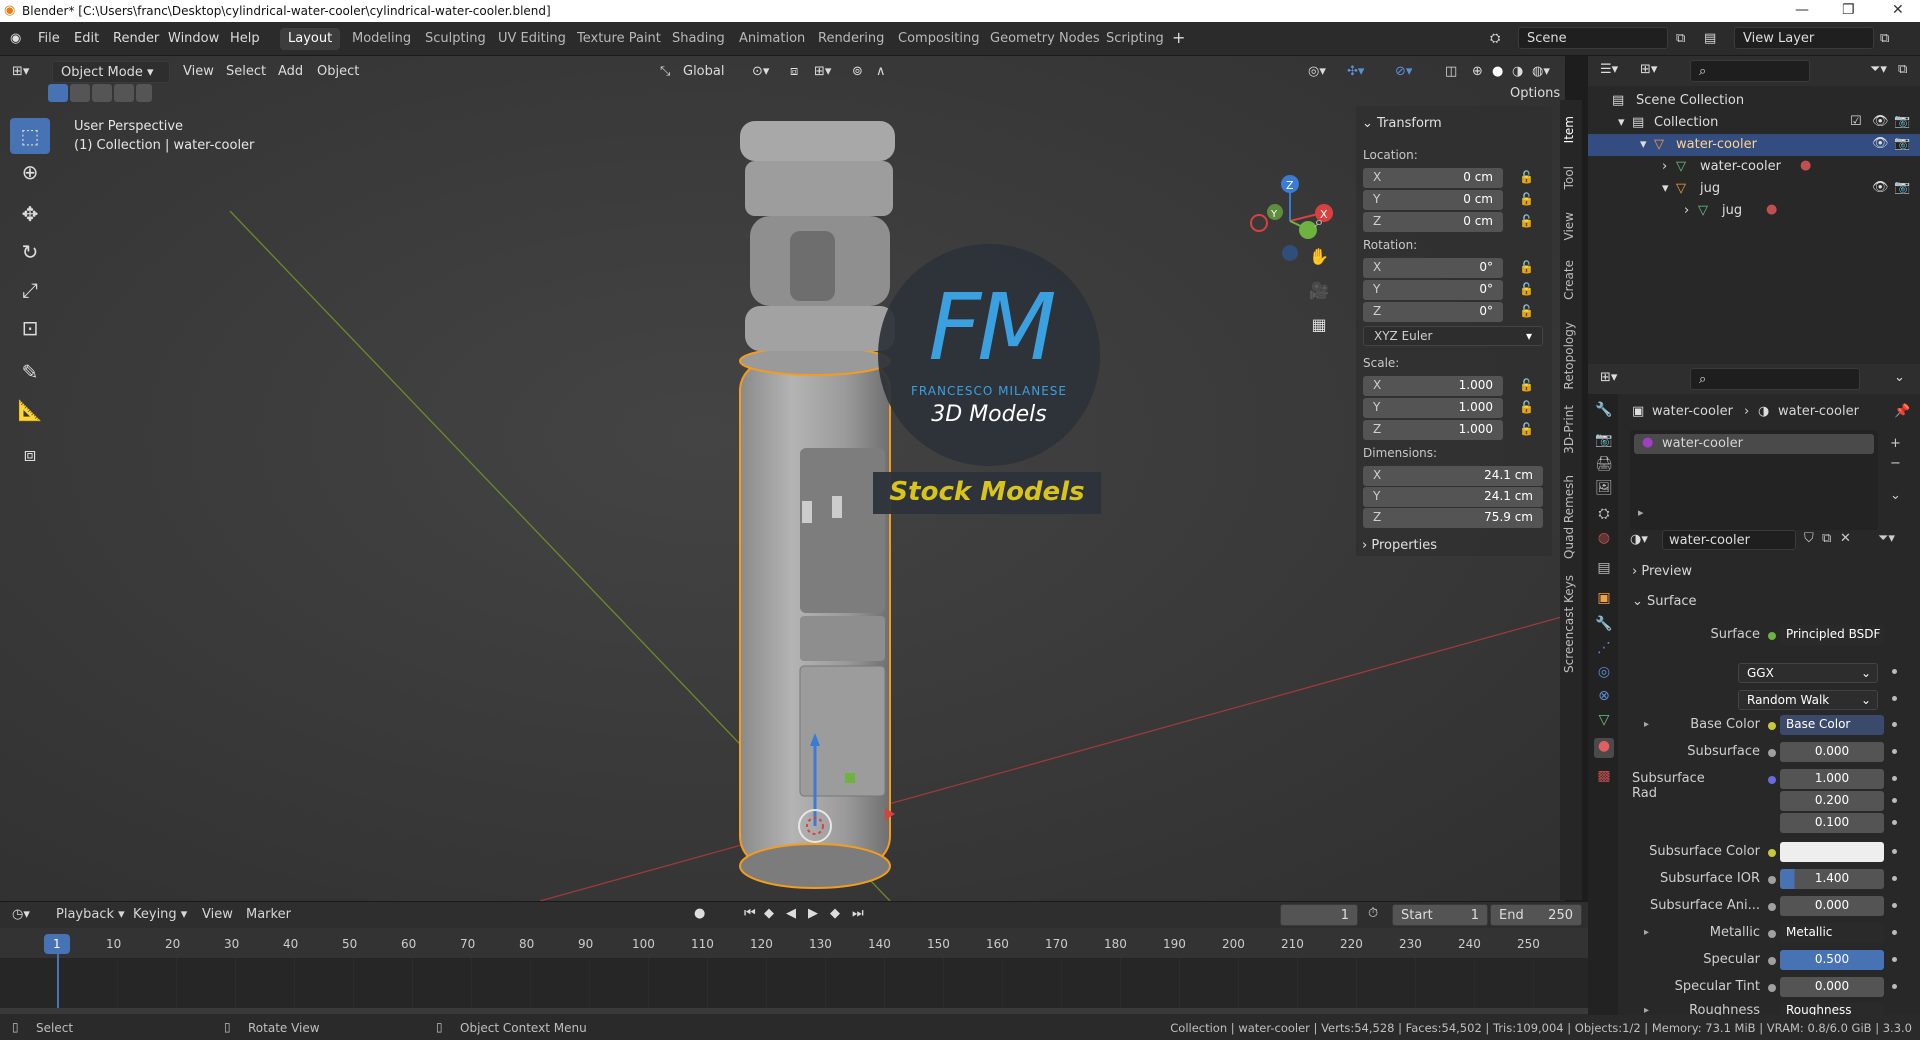 This screenshot has width=1920, height=1040. I want to click on proportional-edit-icon: ⊚, so click(857, 71).